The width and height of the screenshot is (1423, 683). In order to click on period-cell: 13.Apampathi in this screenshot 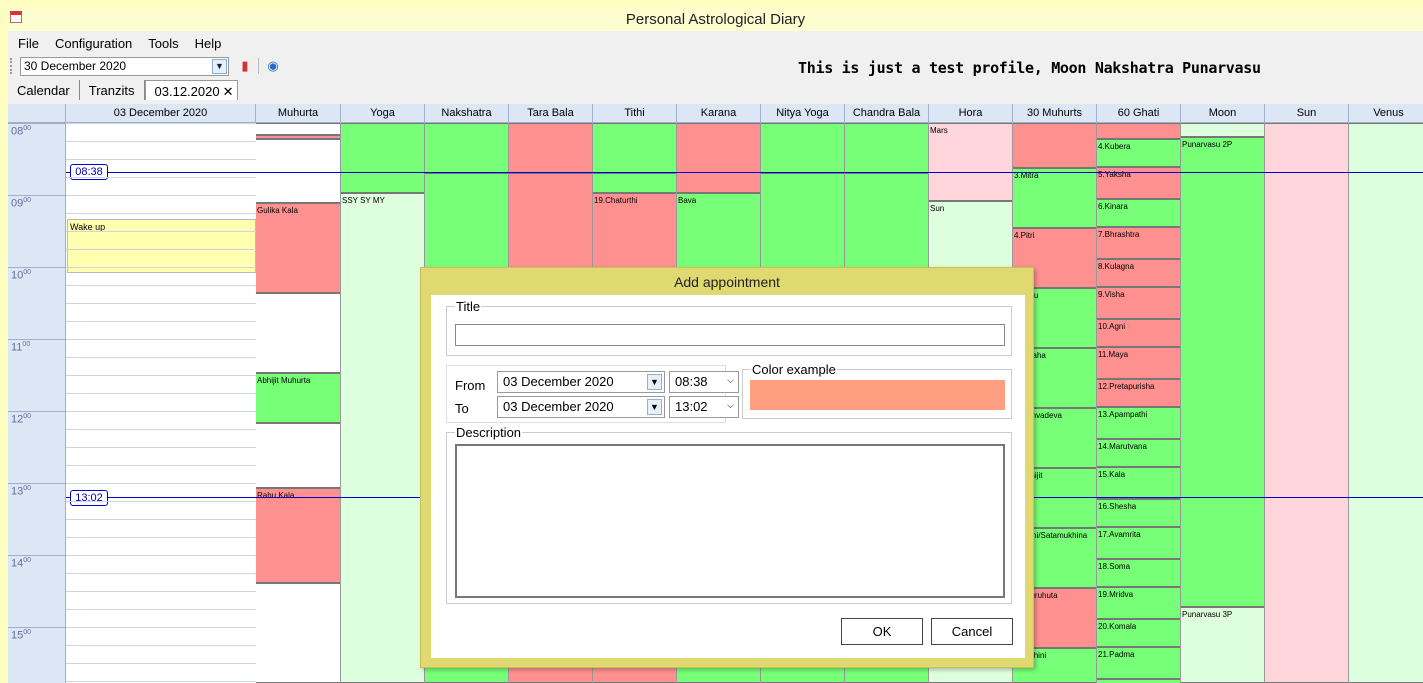, I will do `click(1138, 423)`.